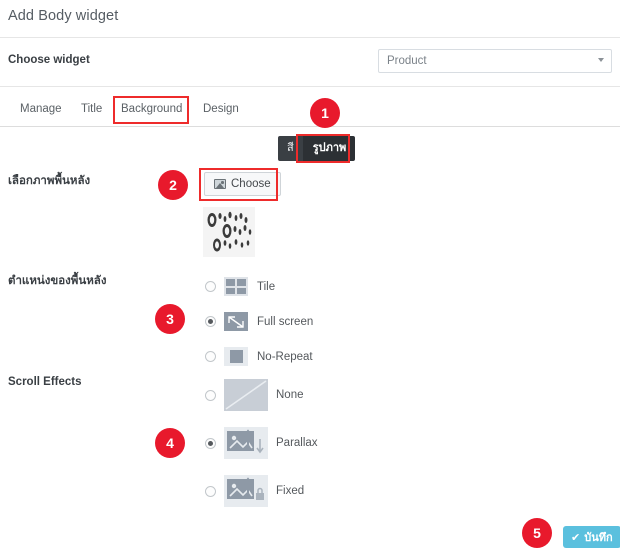 The height and width of the screenshot is (550, 620). What do you see at coordinates (173, 185) in the screenshot?
I see `annotation-badge-2: 2` at bounding box center [173, 185].